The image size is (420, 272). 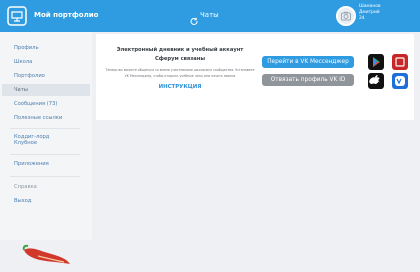 What do you see at coordinates (46, 201) in the screenshot?
I see `sidebar-item-logout: Выход` at bounding box center [46, 201].